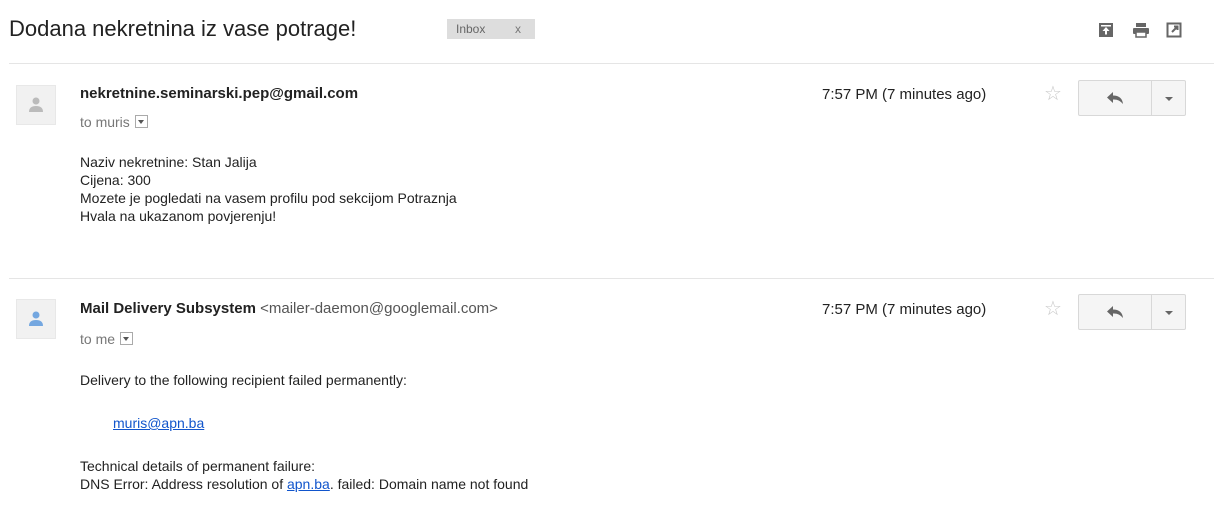 This screenshot has height=511, width=1219. Describe the element at coordinates (115, 180) in the screenshot. I see `body-line: Cijena: 300` at that location.